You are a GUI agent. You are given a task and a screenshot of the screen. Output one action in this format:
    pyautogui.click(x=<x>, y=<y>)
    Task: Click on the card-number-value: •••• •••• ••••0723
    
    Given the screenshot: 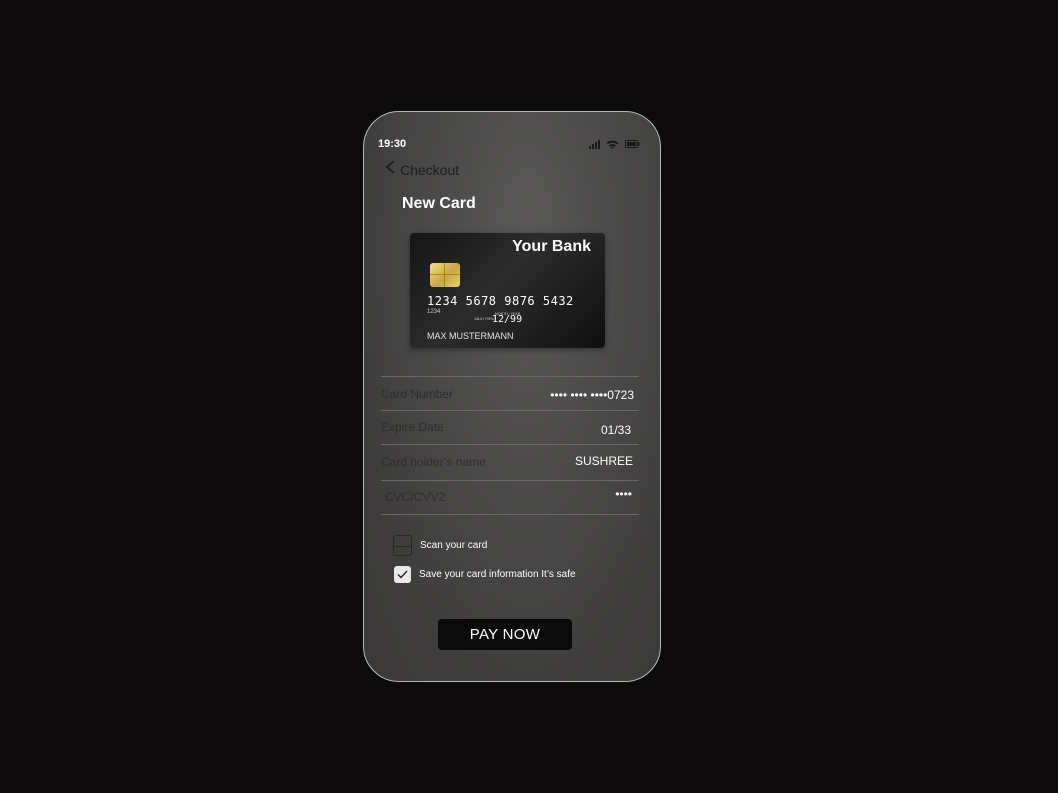 What is the action you would take?
    pyautogui.click(x=592, y=395)
    